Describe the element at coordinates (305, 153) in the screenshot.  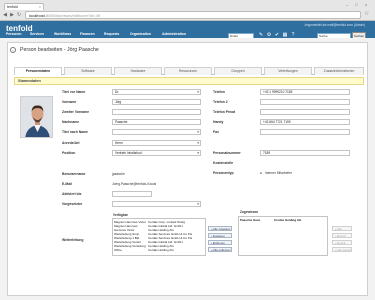
I see `personalnummer-input: 7189` at that location.